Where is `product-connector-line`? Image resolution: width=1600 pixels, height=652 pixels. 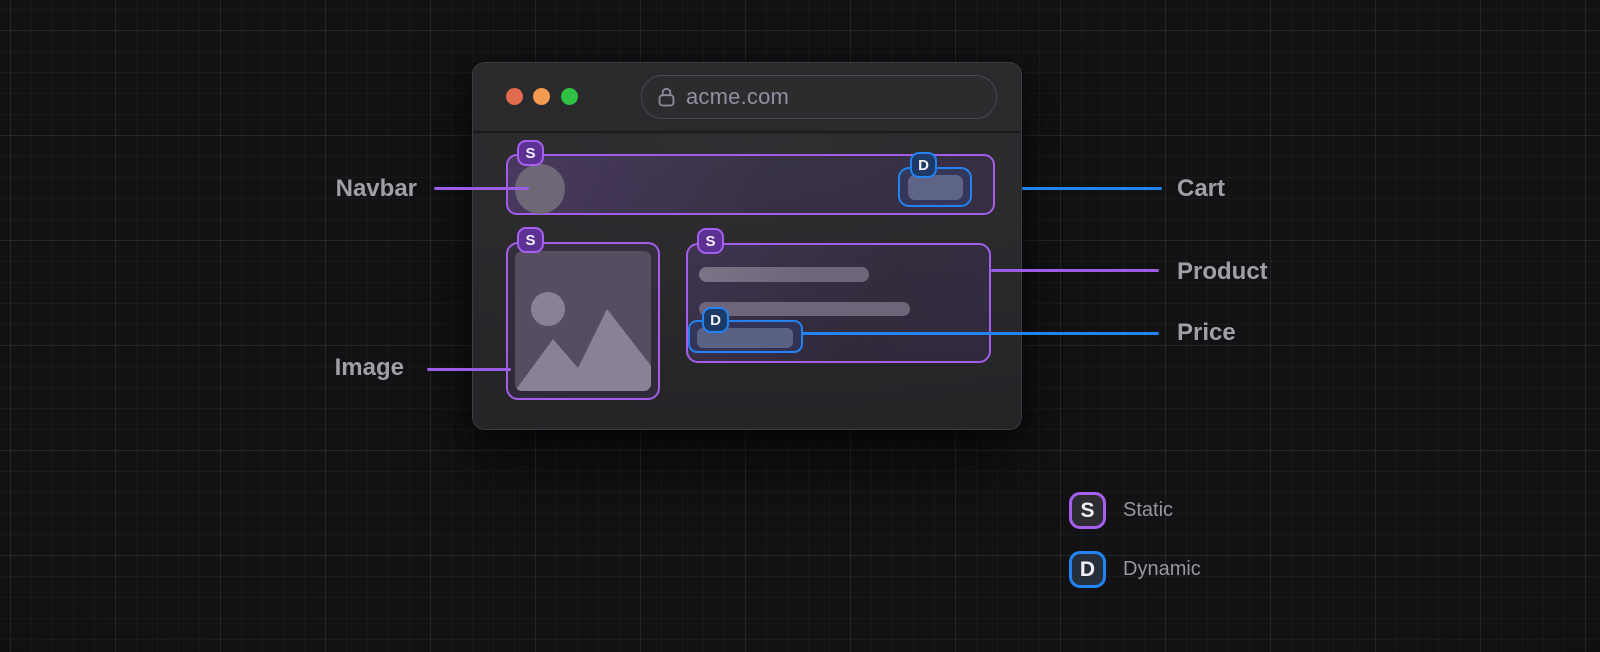
product-connector-line is located at coordinates (1075, 270).